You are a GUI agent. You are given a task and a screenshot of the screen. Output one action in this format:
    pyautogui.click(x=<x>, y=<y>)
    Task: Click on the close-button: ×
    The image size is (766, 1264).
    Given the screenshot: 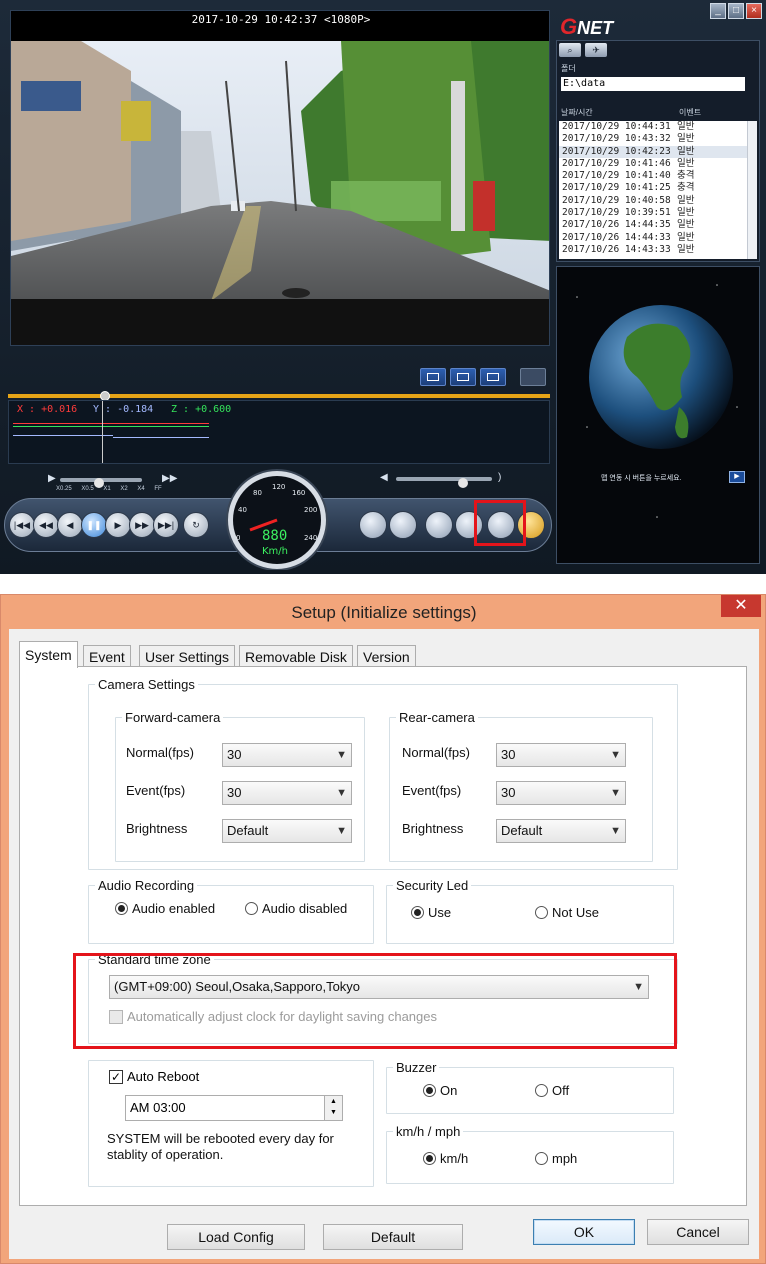 What is the action you would take?
    pyautogui.click(x=754, y=11)
    